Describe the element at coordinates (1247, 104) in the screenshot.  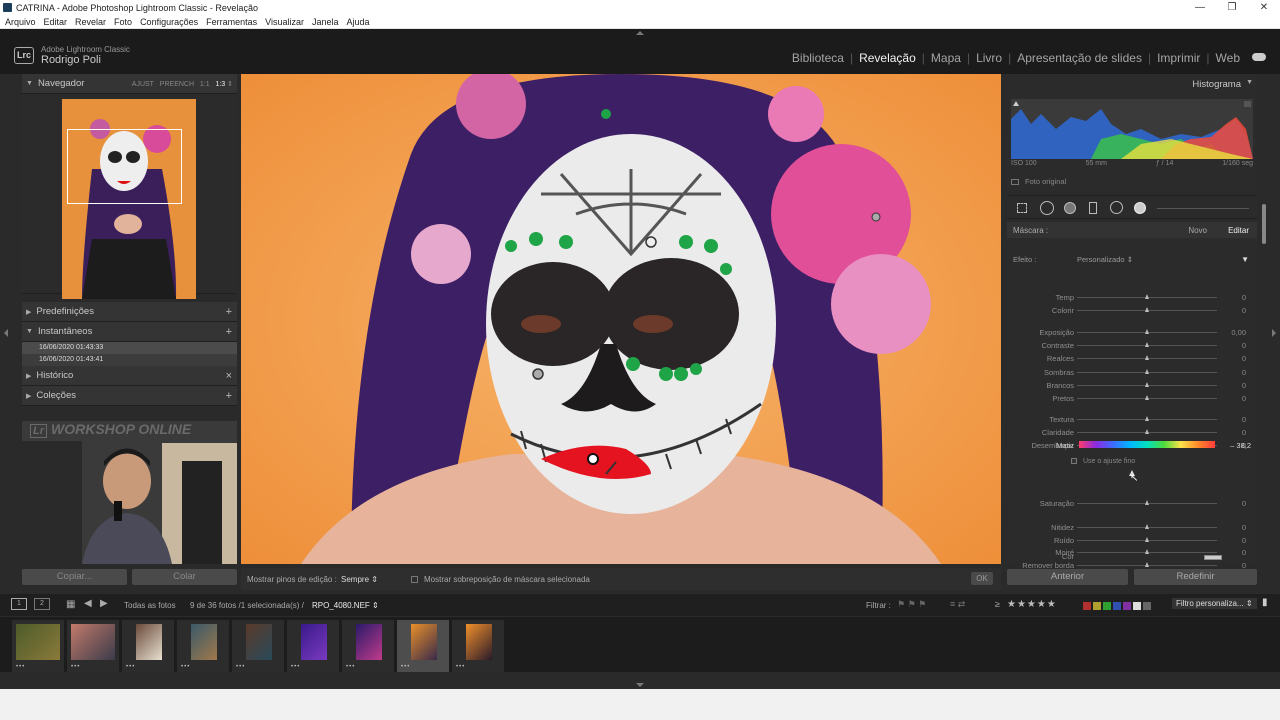
I see `highlight-clip-icon` at that location.